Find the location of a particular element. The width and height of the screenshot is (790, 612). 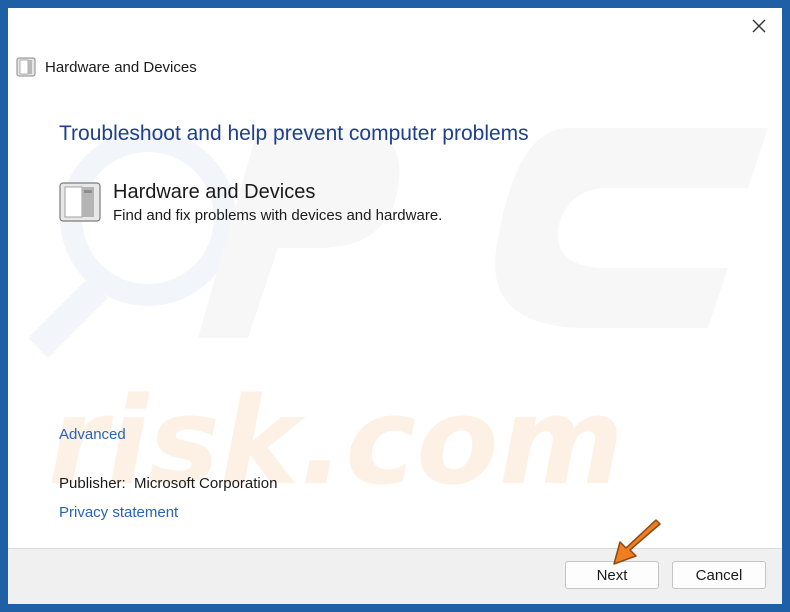

close-icon is located at coordinates (759, 26).